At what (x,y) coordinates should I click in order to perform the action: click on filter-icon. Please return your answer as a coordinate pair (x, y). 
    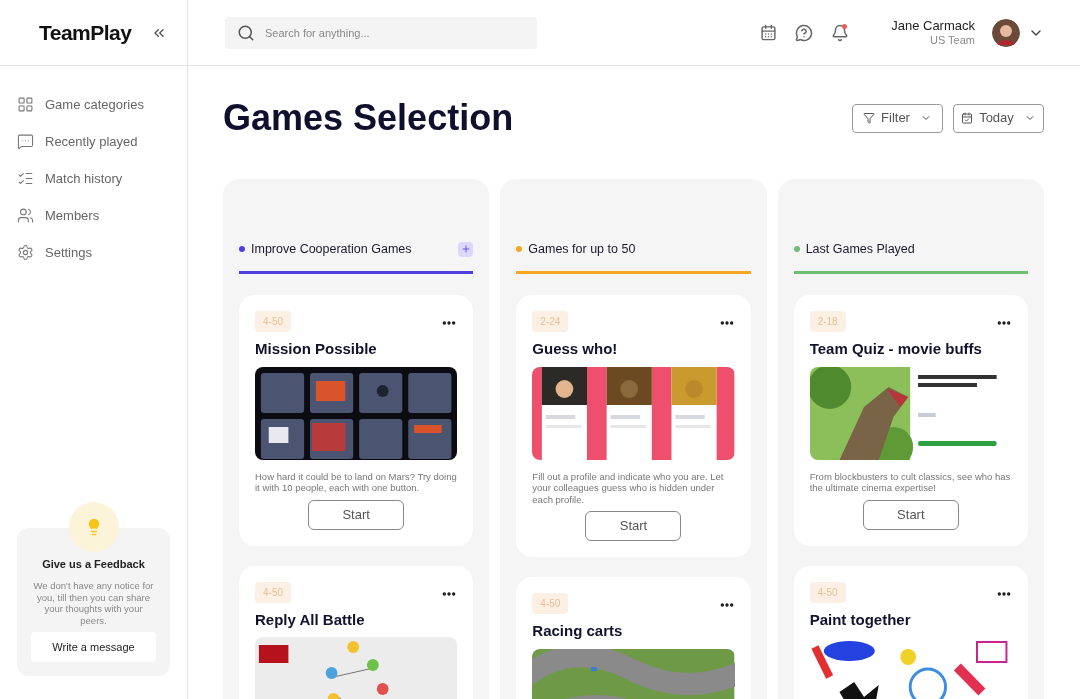
    Looking at the image, I should click on (869, 118).